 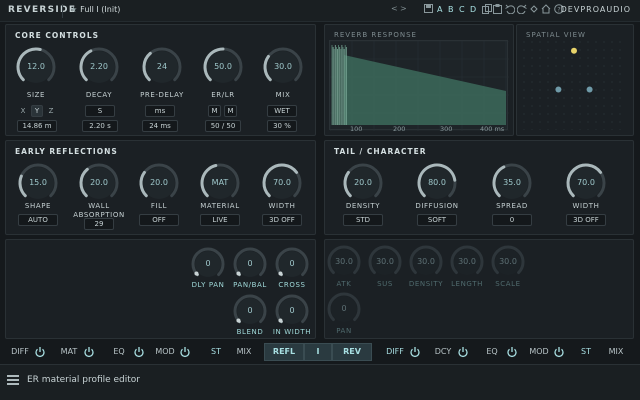 What do you see at coordinates (363, 220) in the screenshot?
I see `tail-option-box: STD` at bounding box center [363, 220].